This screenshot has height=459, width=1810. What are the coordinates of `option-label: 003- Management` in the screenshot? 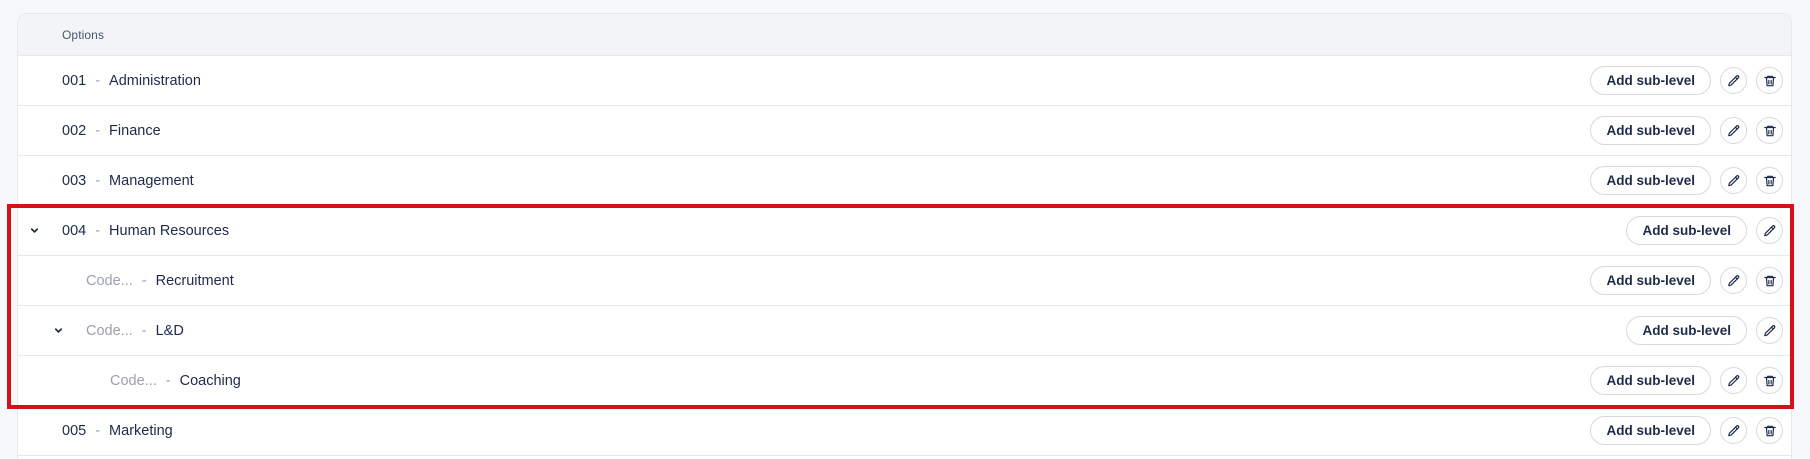 It's located at (106, 181).